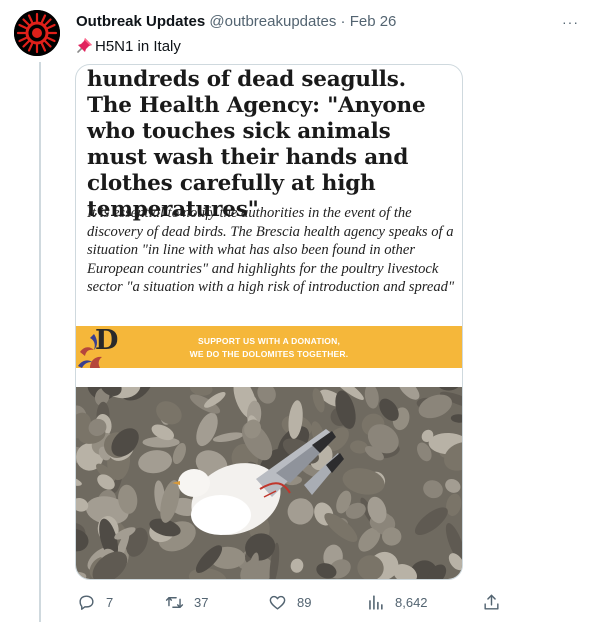 The height and width of the screenshot is (622, 598). I want to click on banner-line-2: WE DO THE DOLOMITES TOGETHER., so click(269, 354).